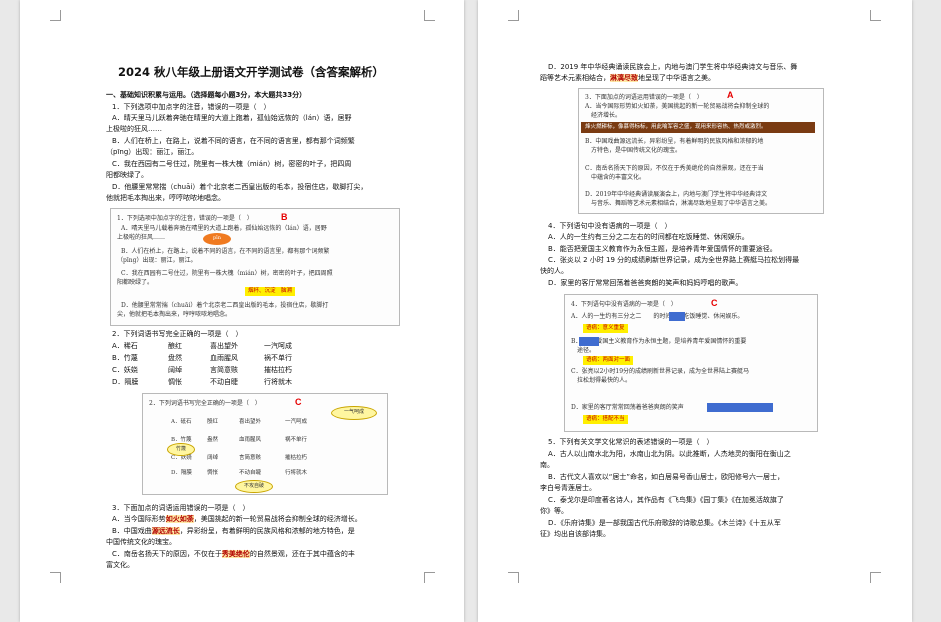  What do you see at coordinates (213, 422) in the screenshot?
I see `box2-a-2: 殷红` at bounding box center [213, 422].